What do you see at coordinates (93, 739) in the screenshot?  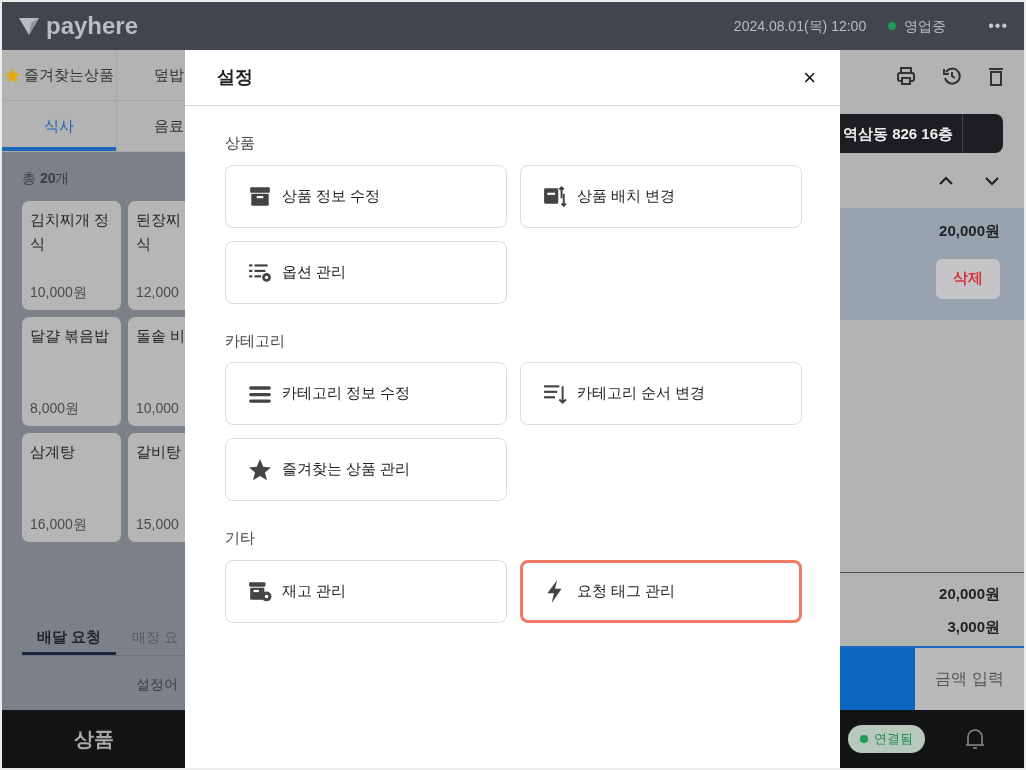 I see `product-nav-tab: 상품` at bounding box center [93, 739].